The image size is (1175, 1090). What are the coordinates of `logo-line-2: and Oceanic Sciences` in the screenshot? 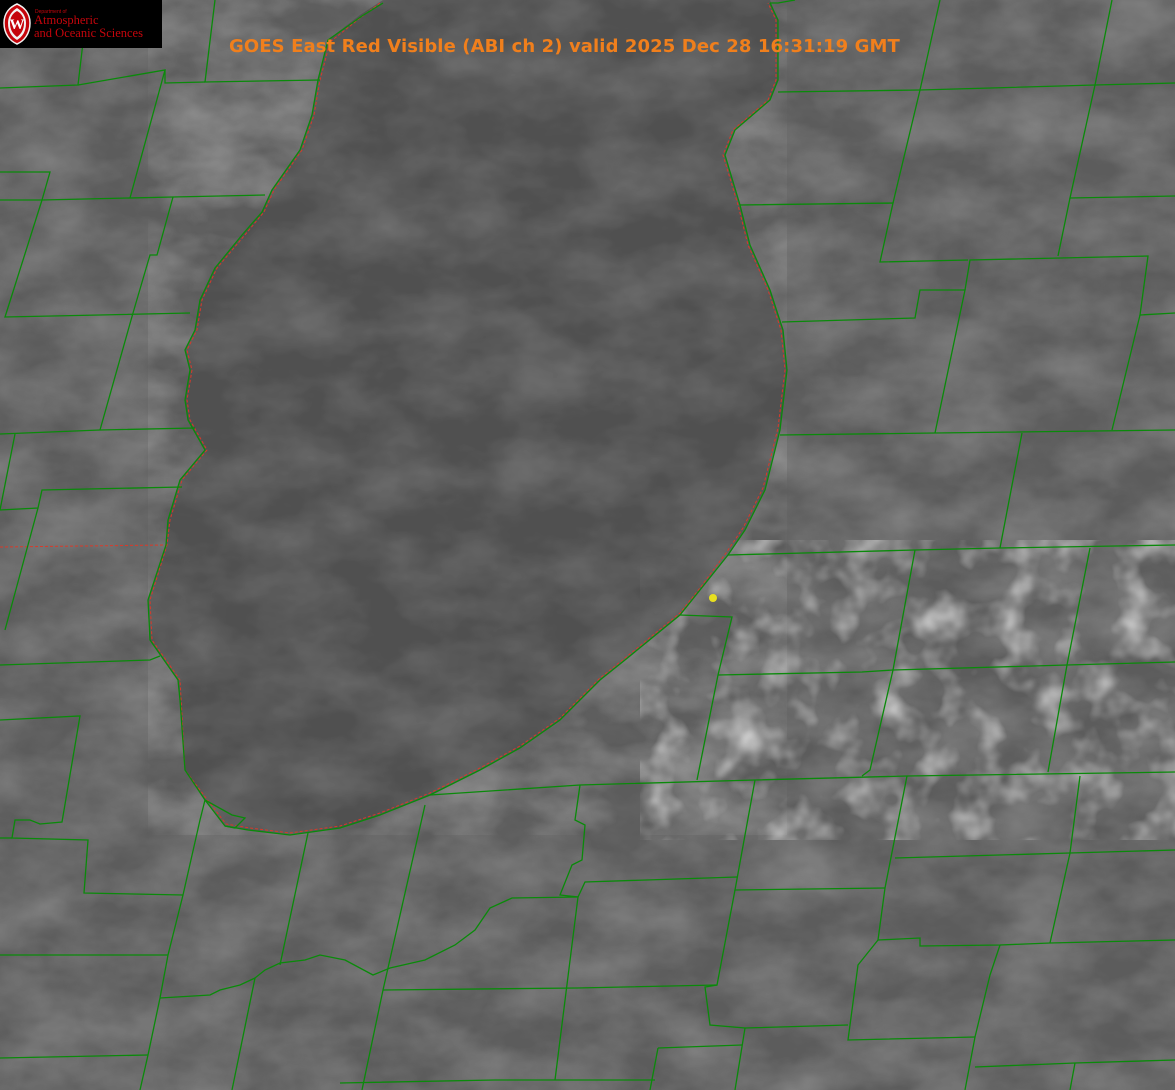 It's located at (88, 33).